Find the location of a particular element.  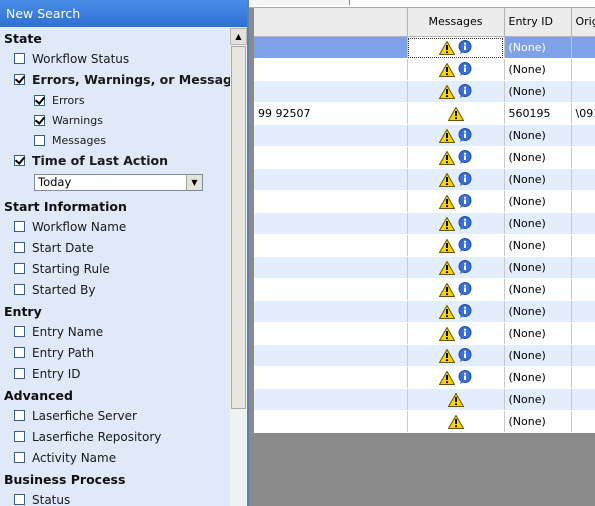

section-advanced: Advanced is located at coordinates (38, 395).